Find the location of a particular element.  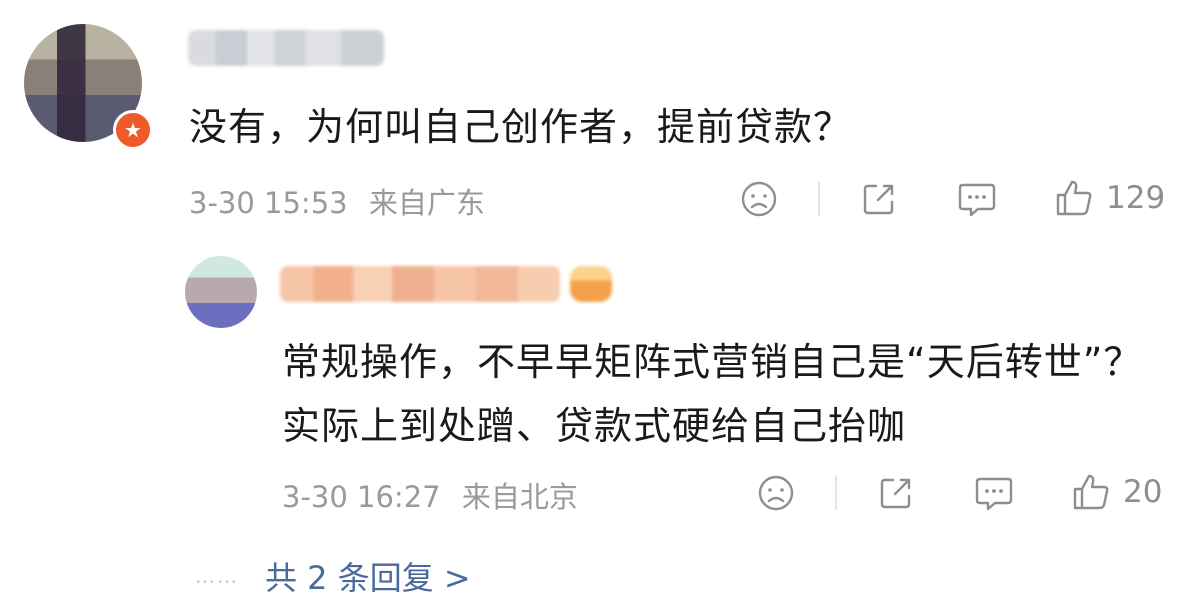

like-button: 129 is located at coordinates (1109, 198).